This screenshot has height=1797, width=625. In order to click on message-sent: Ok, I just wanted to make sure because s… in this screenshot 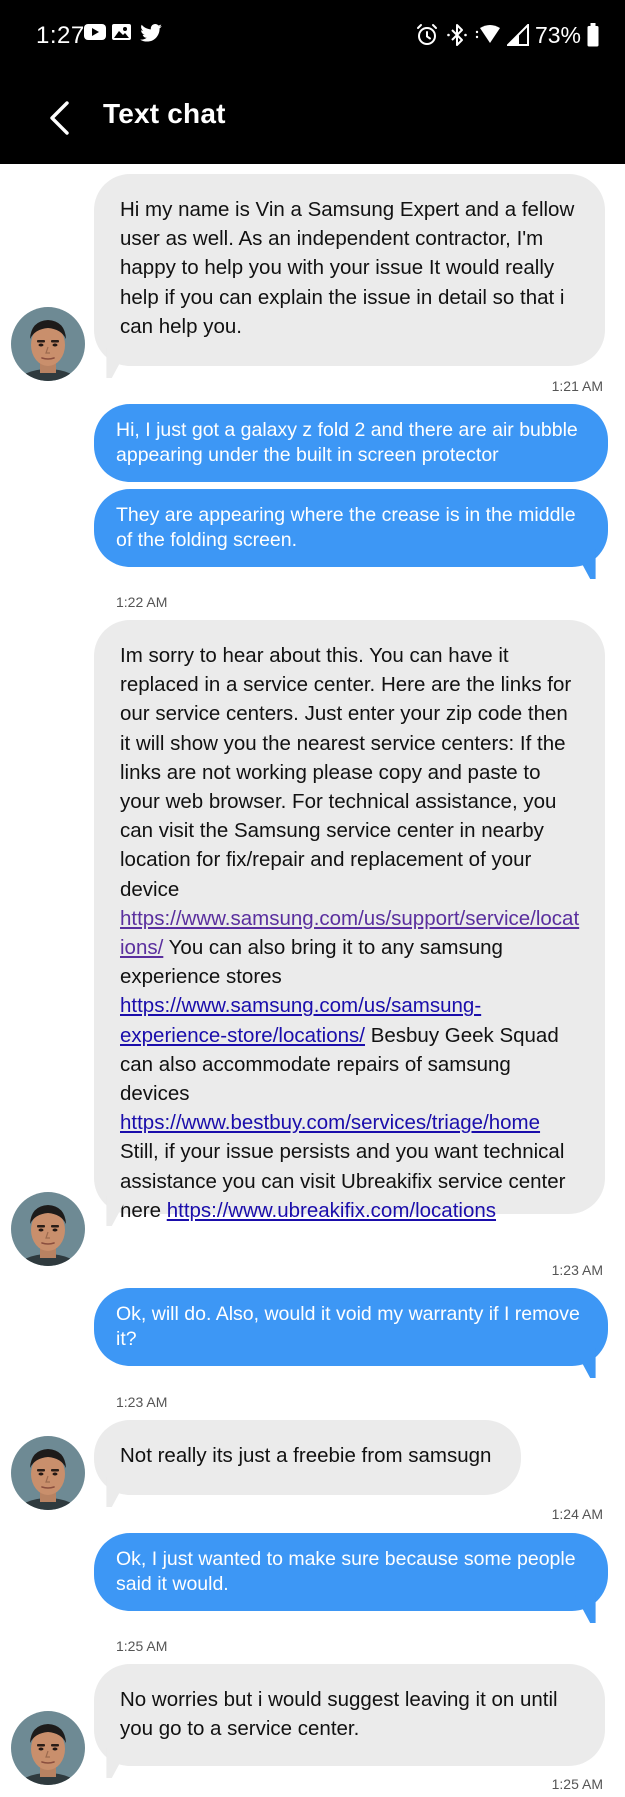, I will do `click(351, 1578)`.